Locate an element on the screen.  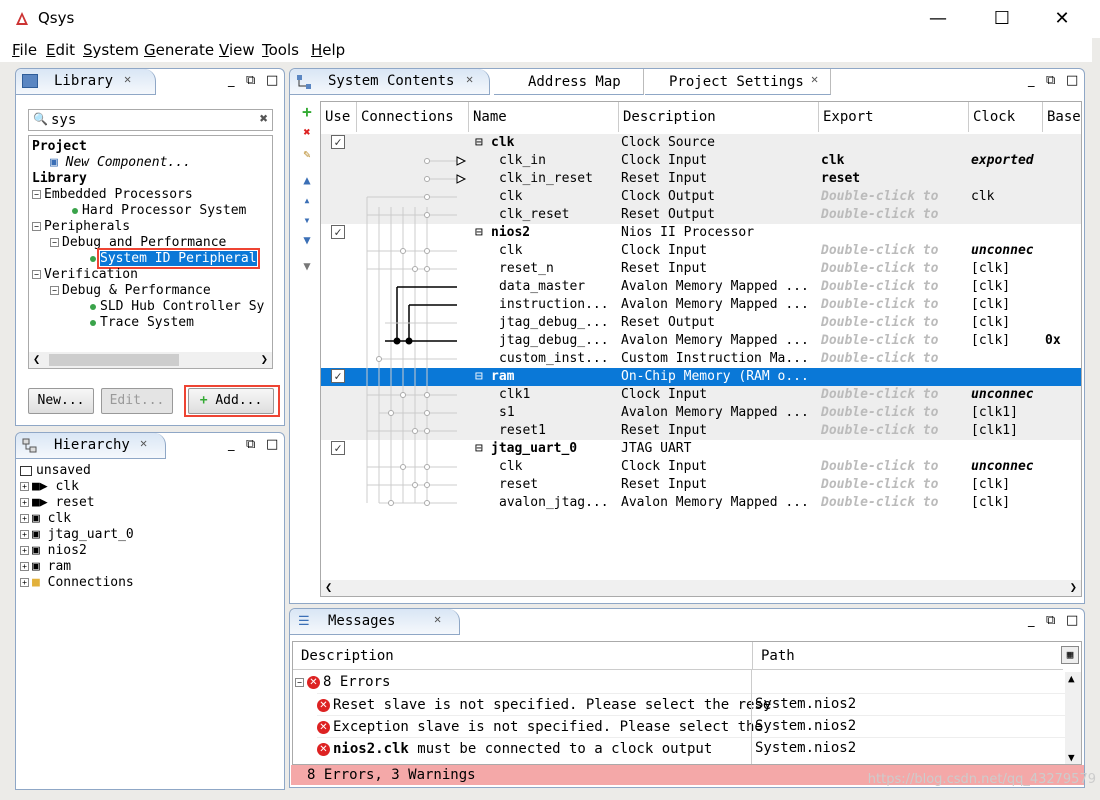
tab-library: Library ✕ is located at coordinates (86, 82).